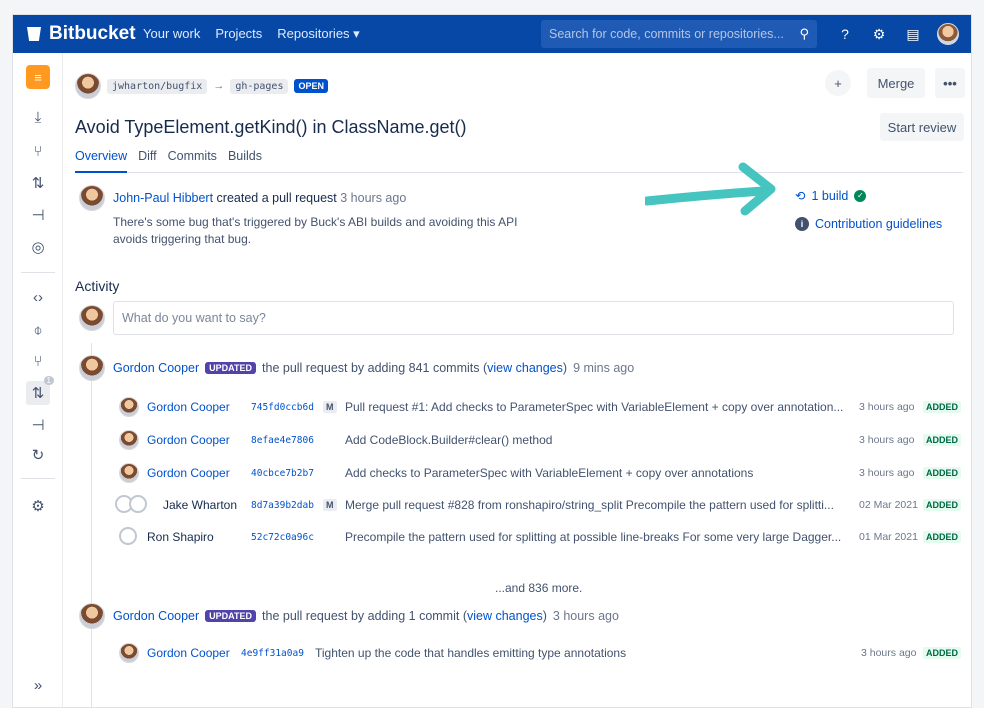 This screenshot has height=708, width=984. What do you see at coordinates (38, 330) in the screenshot?
I see `commits-icon: ⌽` at bounding box center [38, 330].